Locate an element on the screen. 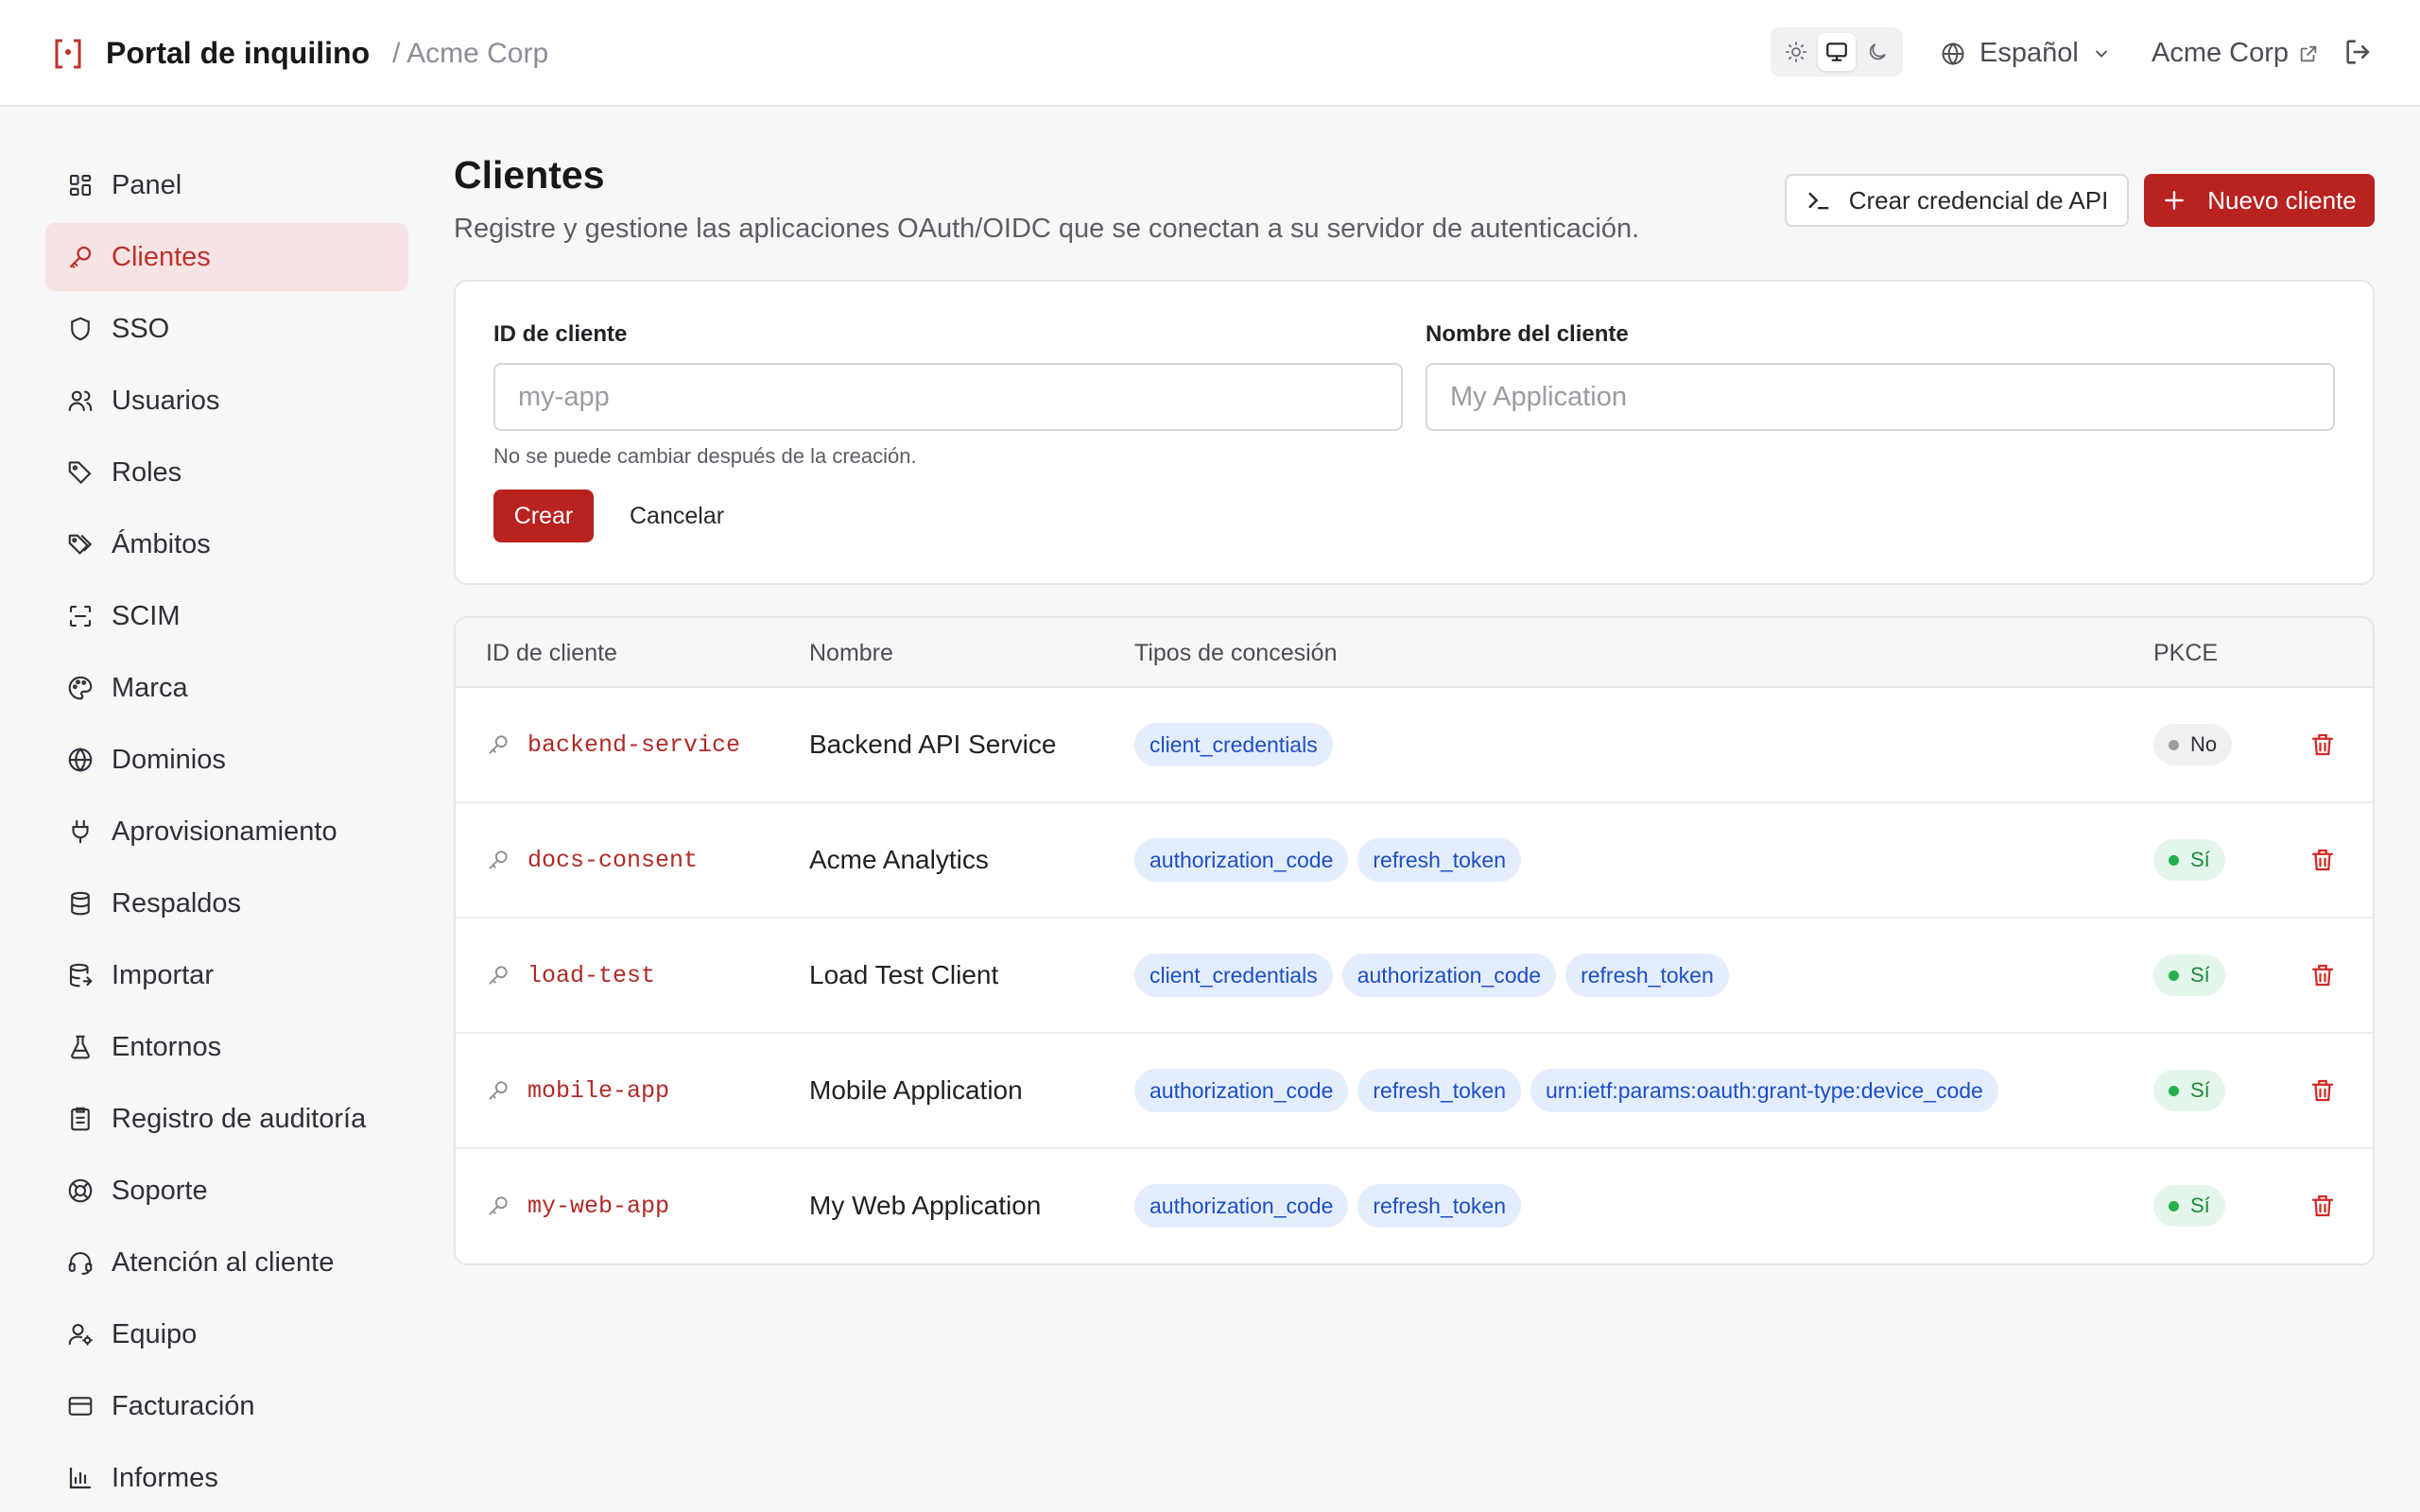 The height and width of the screenshot is (1512, 2420). credit-card-icon is located at coordinates (89, 1406).